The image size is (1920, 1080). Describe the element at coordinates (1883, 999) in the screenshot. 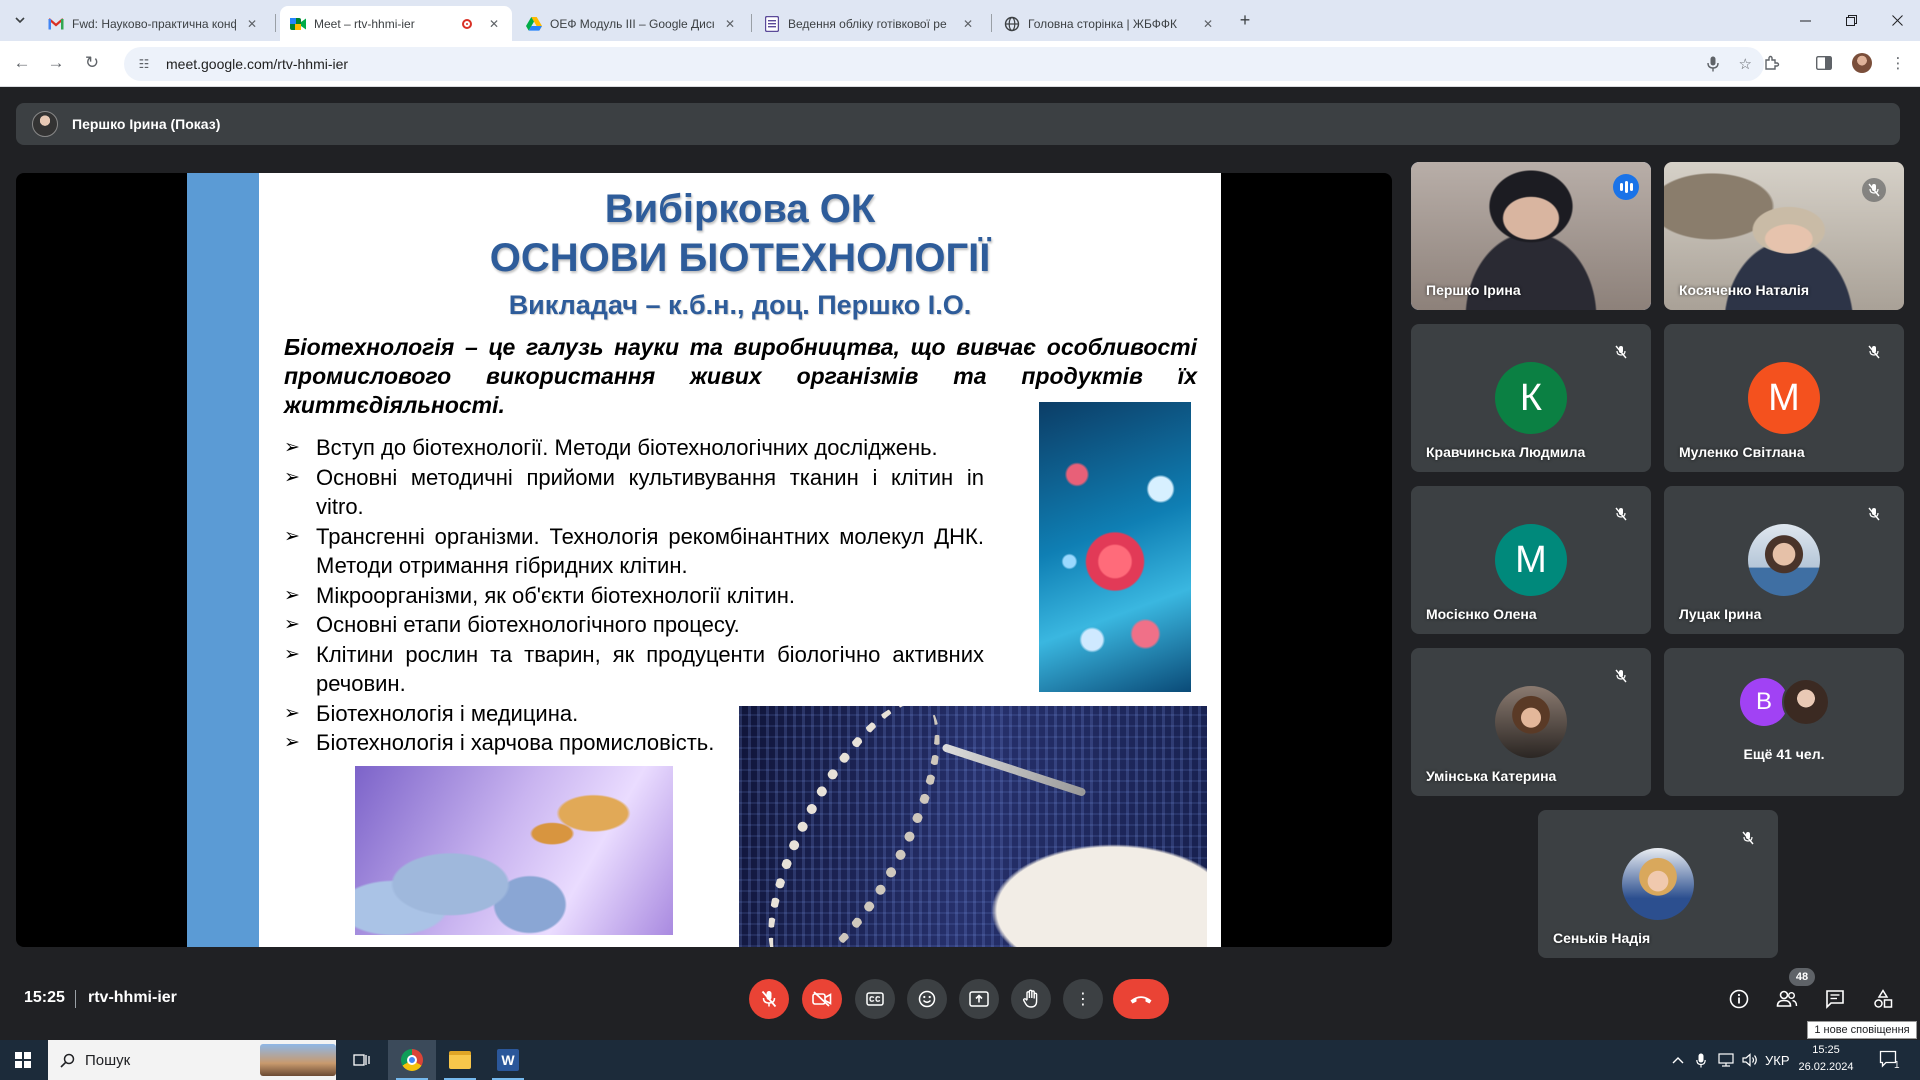

I see `activities-button` at that location.